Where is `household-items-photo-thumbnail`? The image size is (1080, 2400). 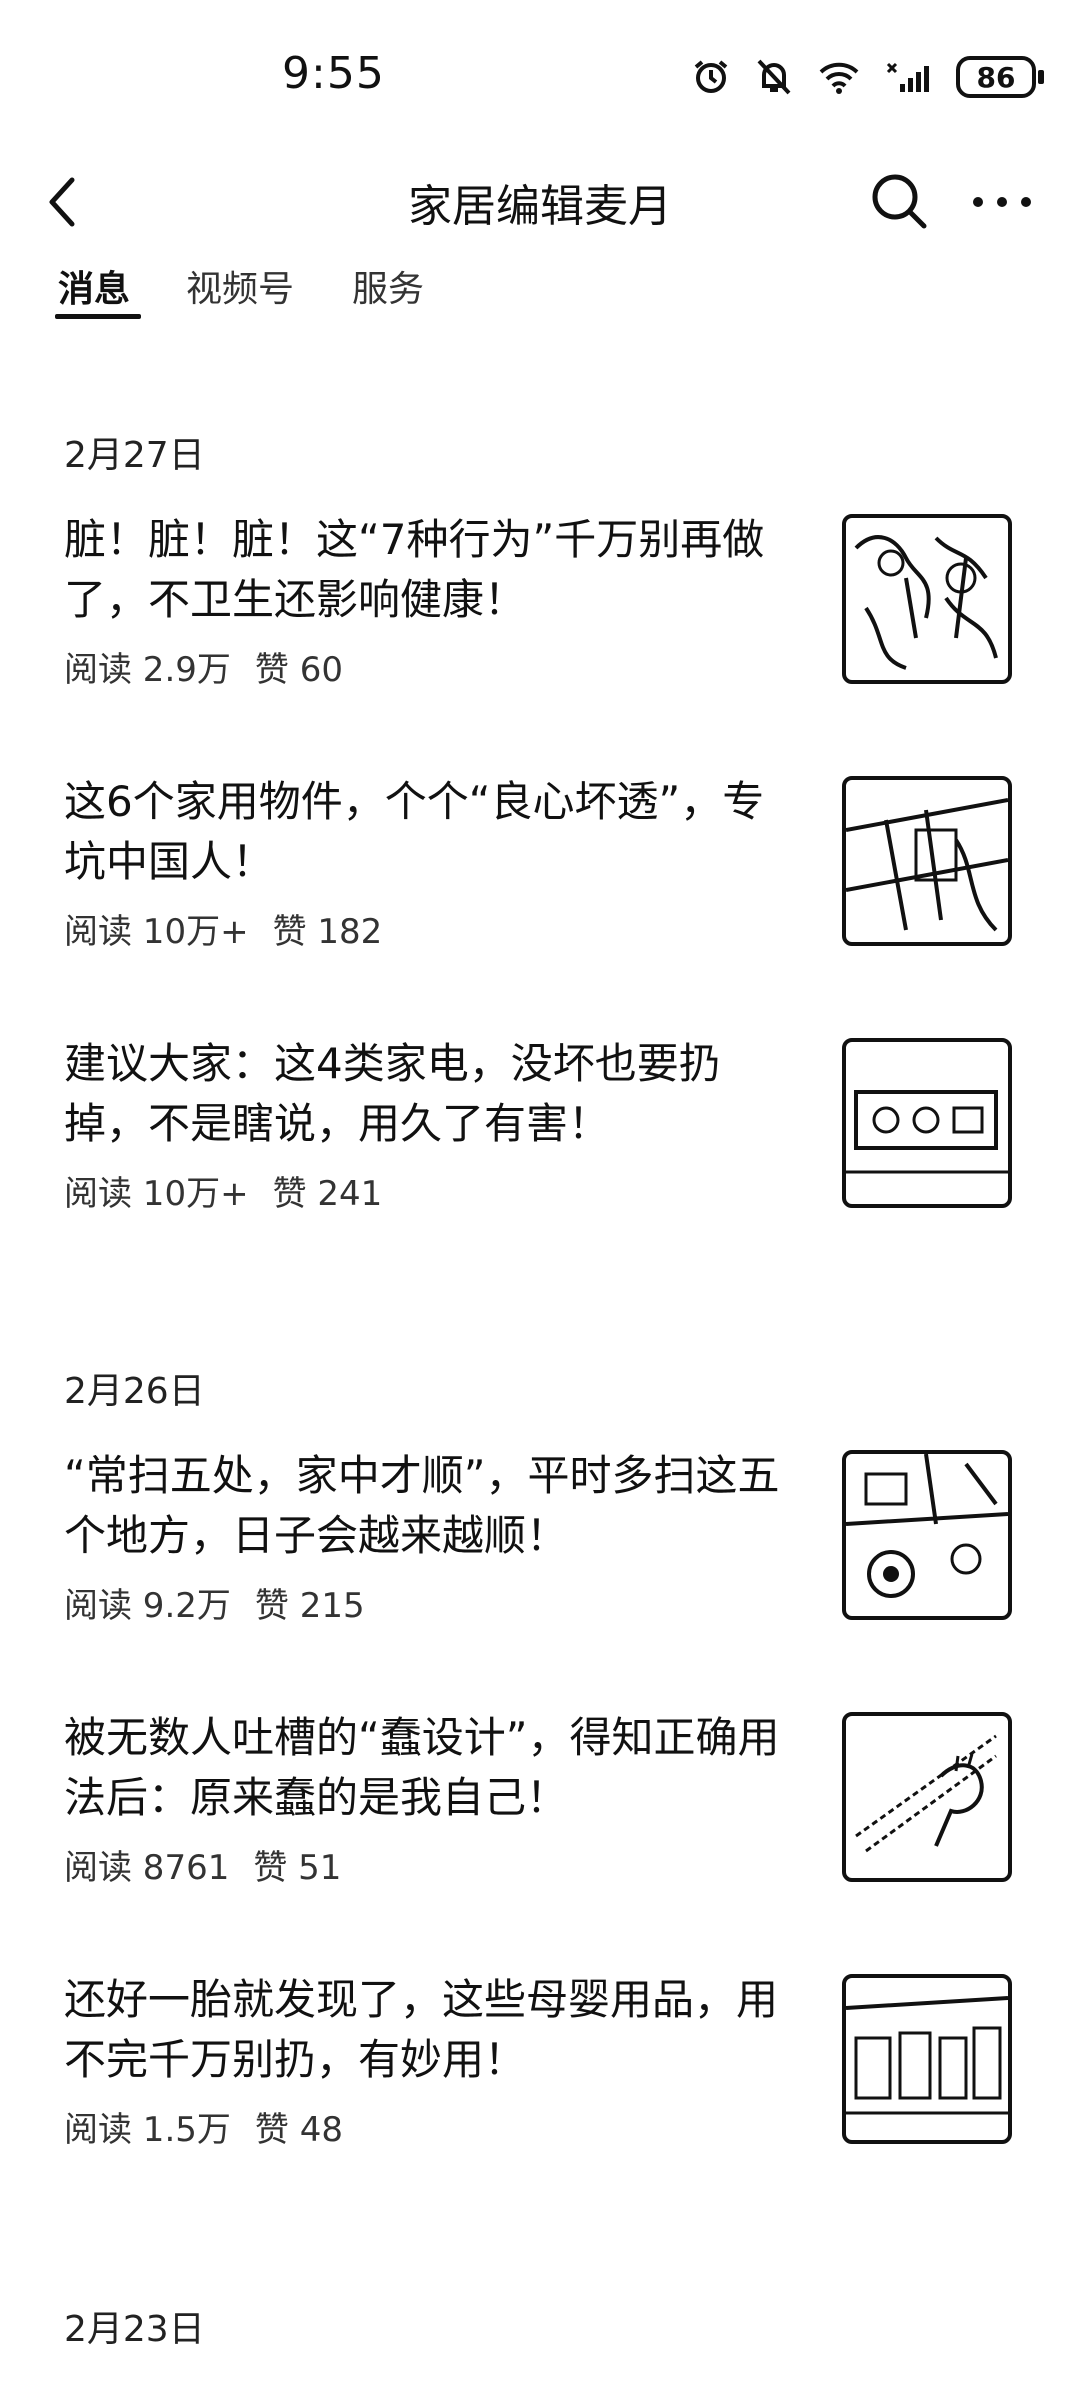
household-items-photo-thumbnail is located at coordinates (927, 861).